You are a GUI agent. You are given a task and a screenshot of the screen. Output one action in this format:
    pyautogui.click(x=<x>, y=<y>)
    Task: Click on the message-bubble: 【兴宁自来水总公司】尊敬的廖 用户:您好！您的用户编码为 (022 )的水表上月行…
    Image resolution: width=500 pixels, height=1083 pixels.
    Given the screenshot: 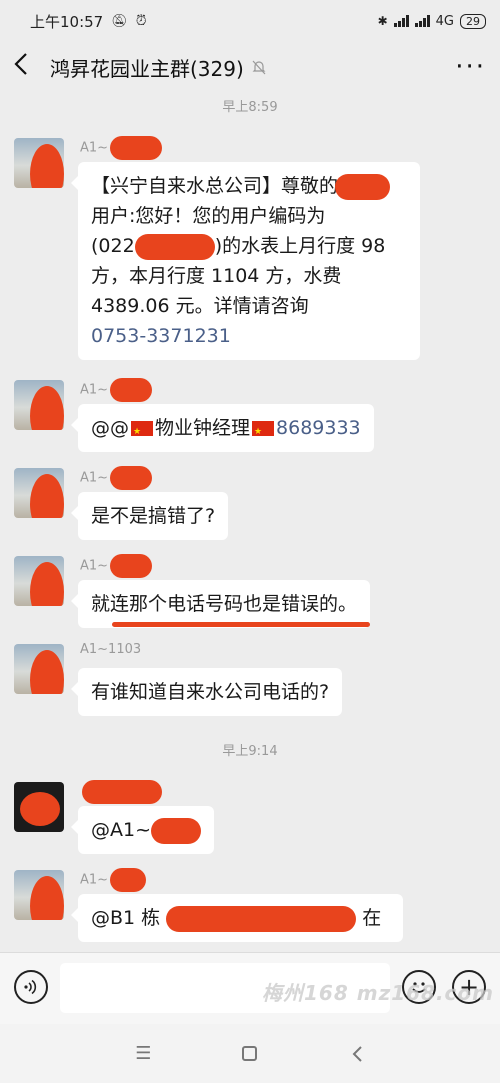 What is the action you would take?
    pyautogui.click(x=245, y=261)
    